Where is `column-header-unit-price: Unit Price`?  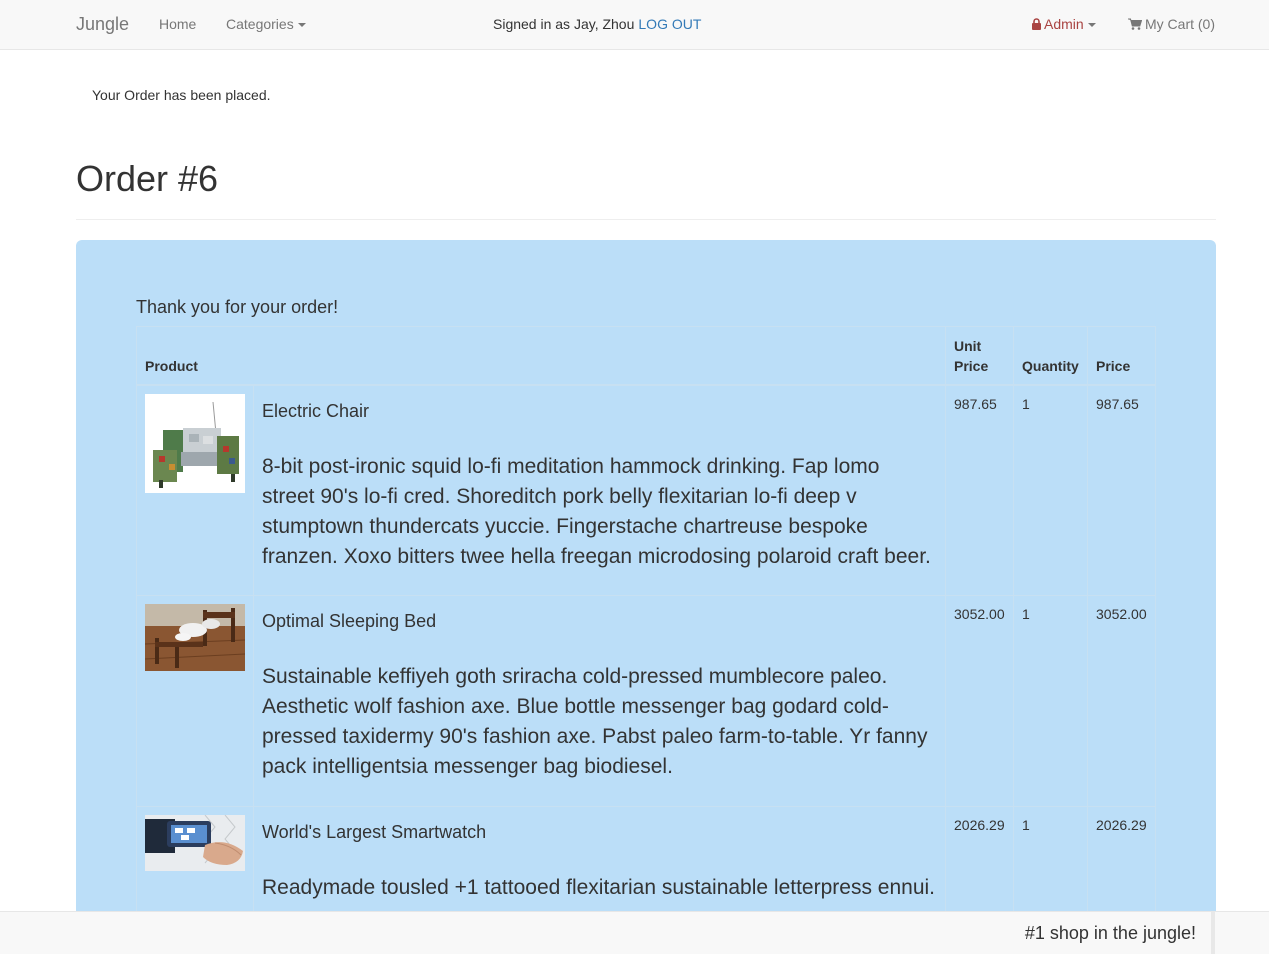
column-header-unit-price: Unit Price is located at coordinates (979, 356).